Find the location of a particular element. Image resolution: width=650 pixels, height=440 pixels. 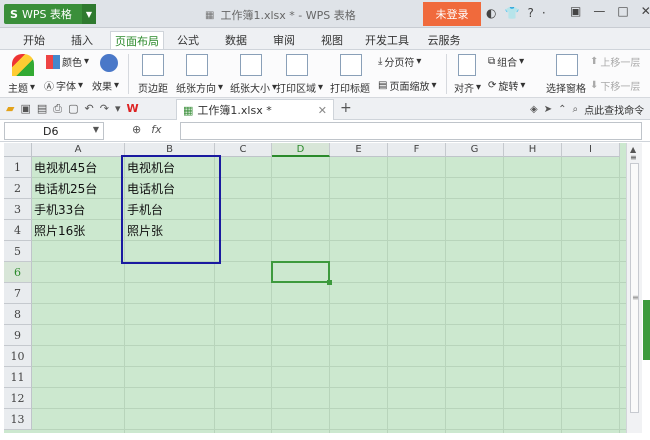

paper-size-icon is located at coordinates (251, 65).